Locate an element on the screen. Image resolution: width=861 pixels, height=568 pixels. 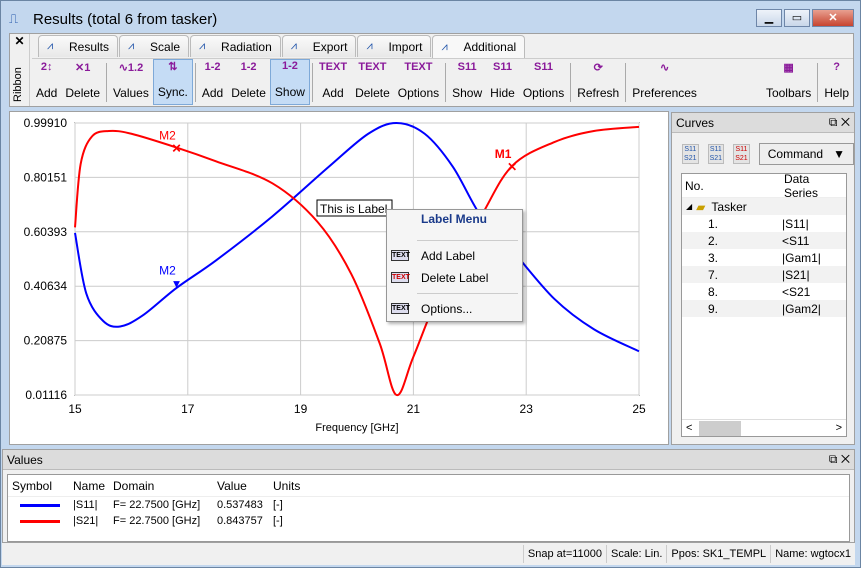
hide-icon: S11 is located at coordinates (502, 67).